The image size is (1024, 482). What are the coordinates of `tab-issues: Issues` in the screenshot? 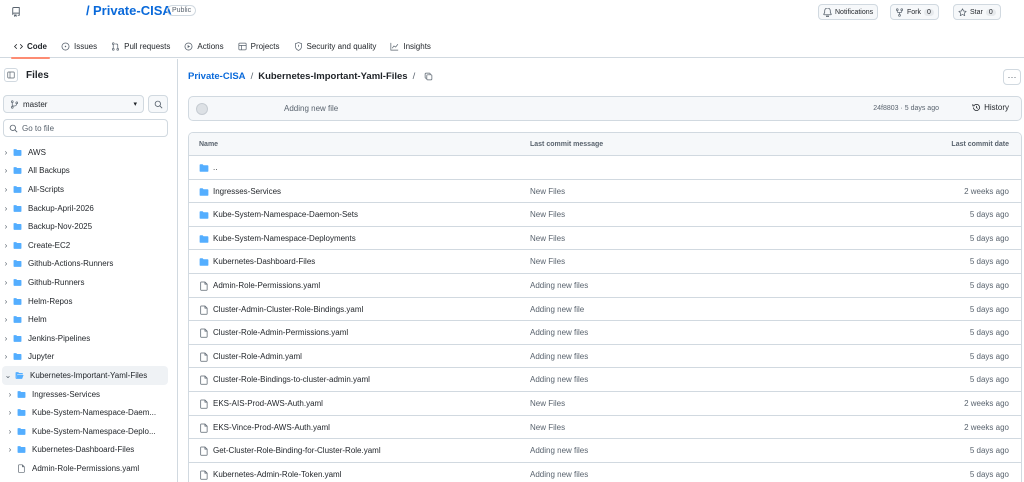 It's located at (79, 46).